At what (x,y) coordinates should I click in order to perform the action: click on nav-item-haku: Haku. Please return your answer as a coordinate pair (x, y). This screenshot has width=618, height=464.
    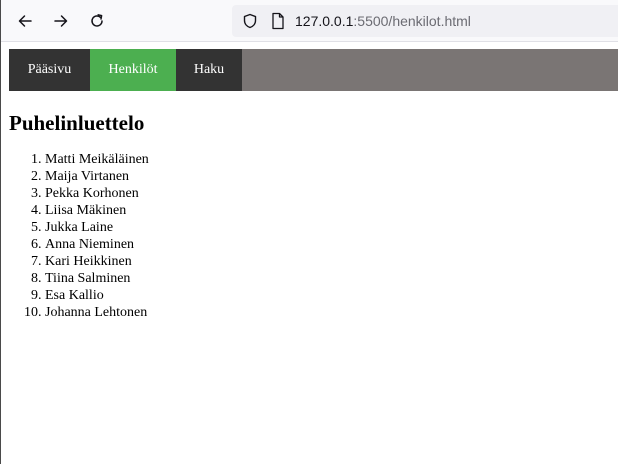
    Looking at the image, I should click on (209, 70).